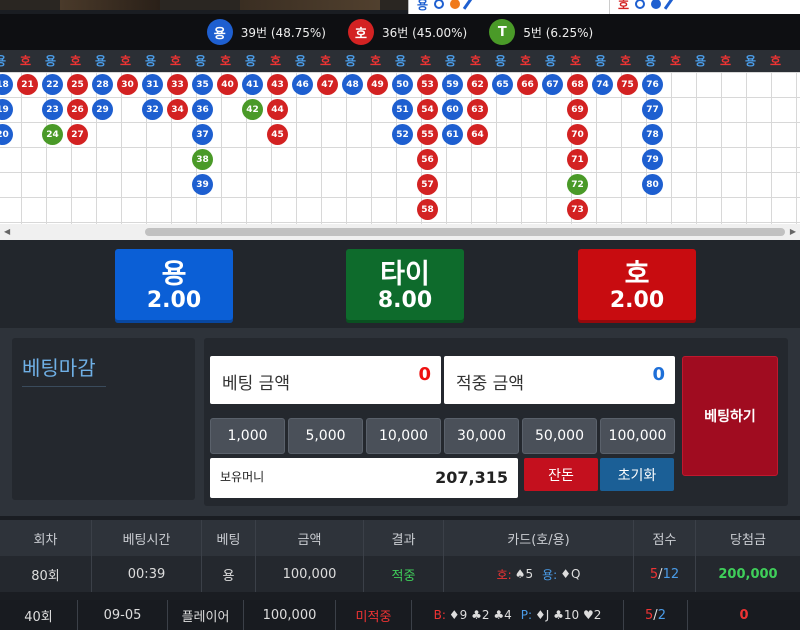 The image size is (800, 630). Describe the element at coordinates (637, 474) in the screenshot. I see `reset-button: 초기화` at that location.